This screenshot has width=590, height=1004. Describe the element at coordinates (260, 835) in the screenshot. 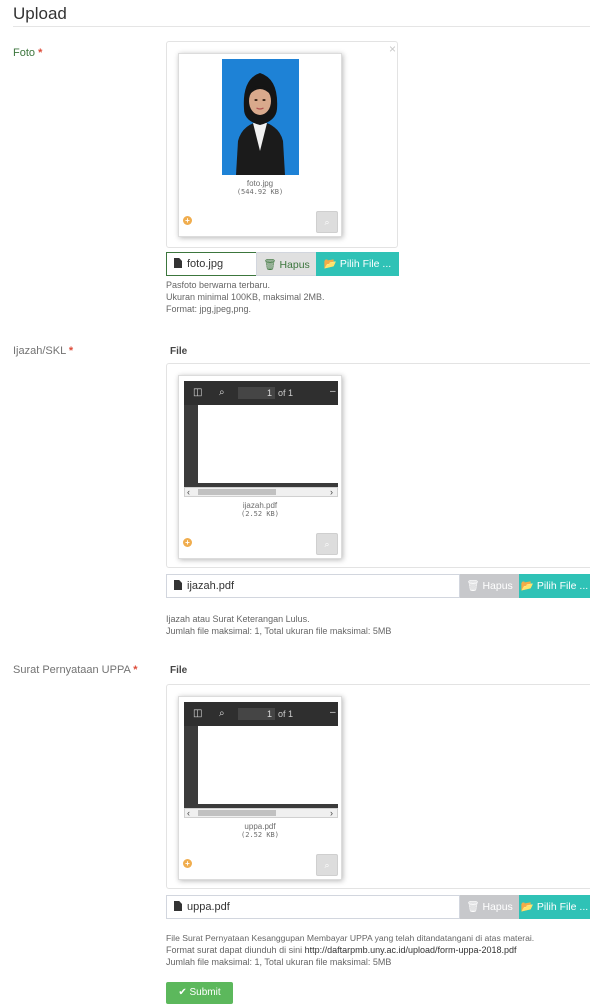

I see `uppa-thumb-filesize: (2.52 KB)` at that location.